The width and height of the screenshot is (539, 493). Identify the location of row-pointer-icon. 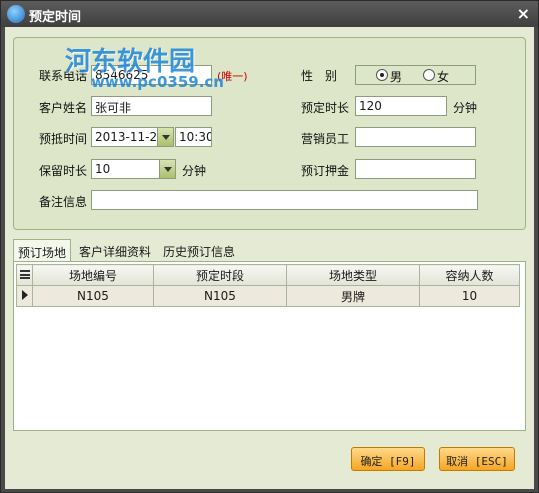
(24, 295).